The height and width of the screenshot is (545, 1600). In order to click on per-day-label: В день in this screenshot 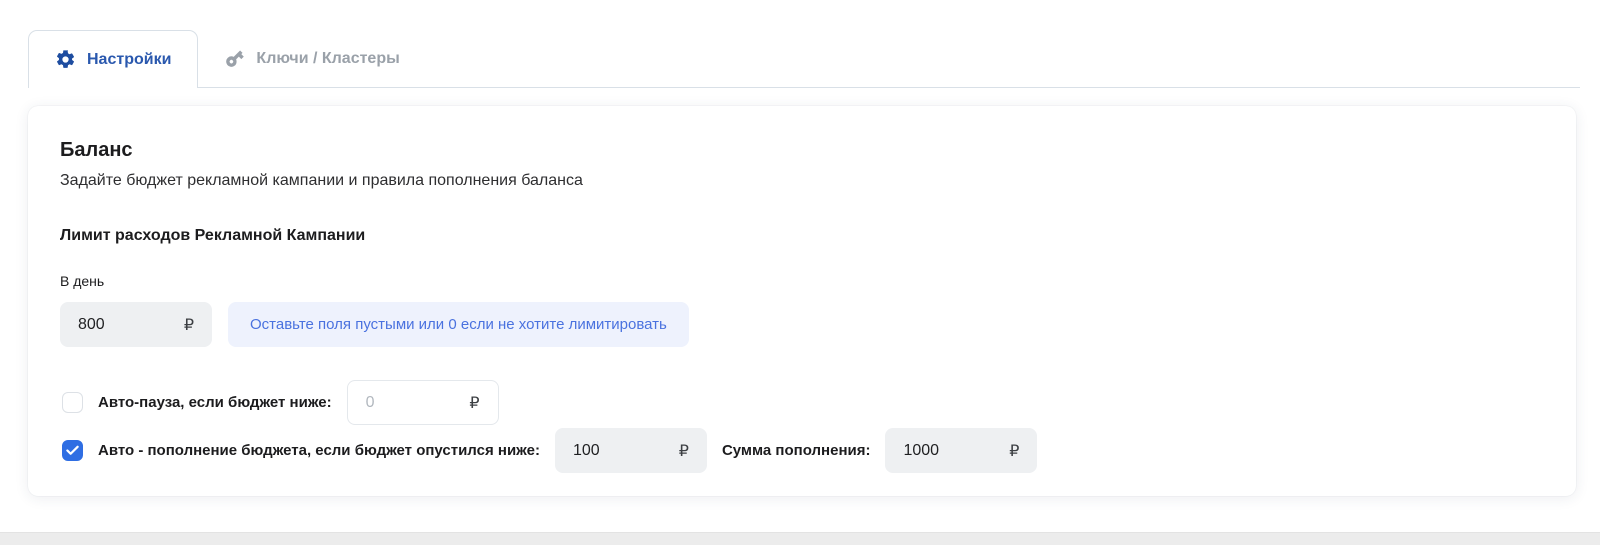, I will do `click(82, 281)`.